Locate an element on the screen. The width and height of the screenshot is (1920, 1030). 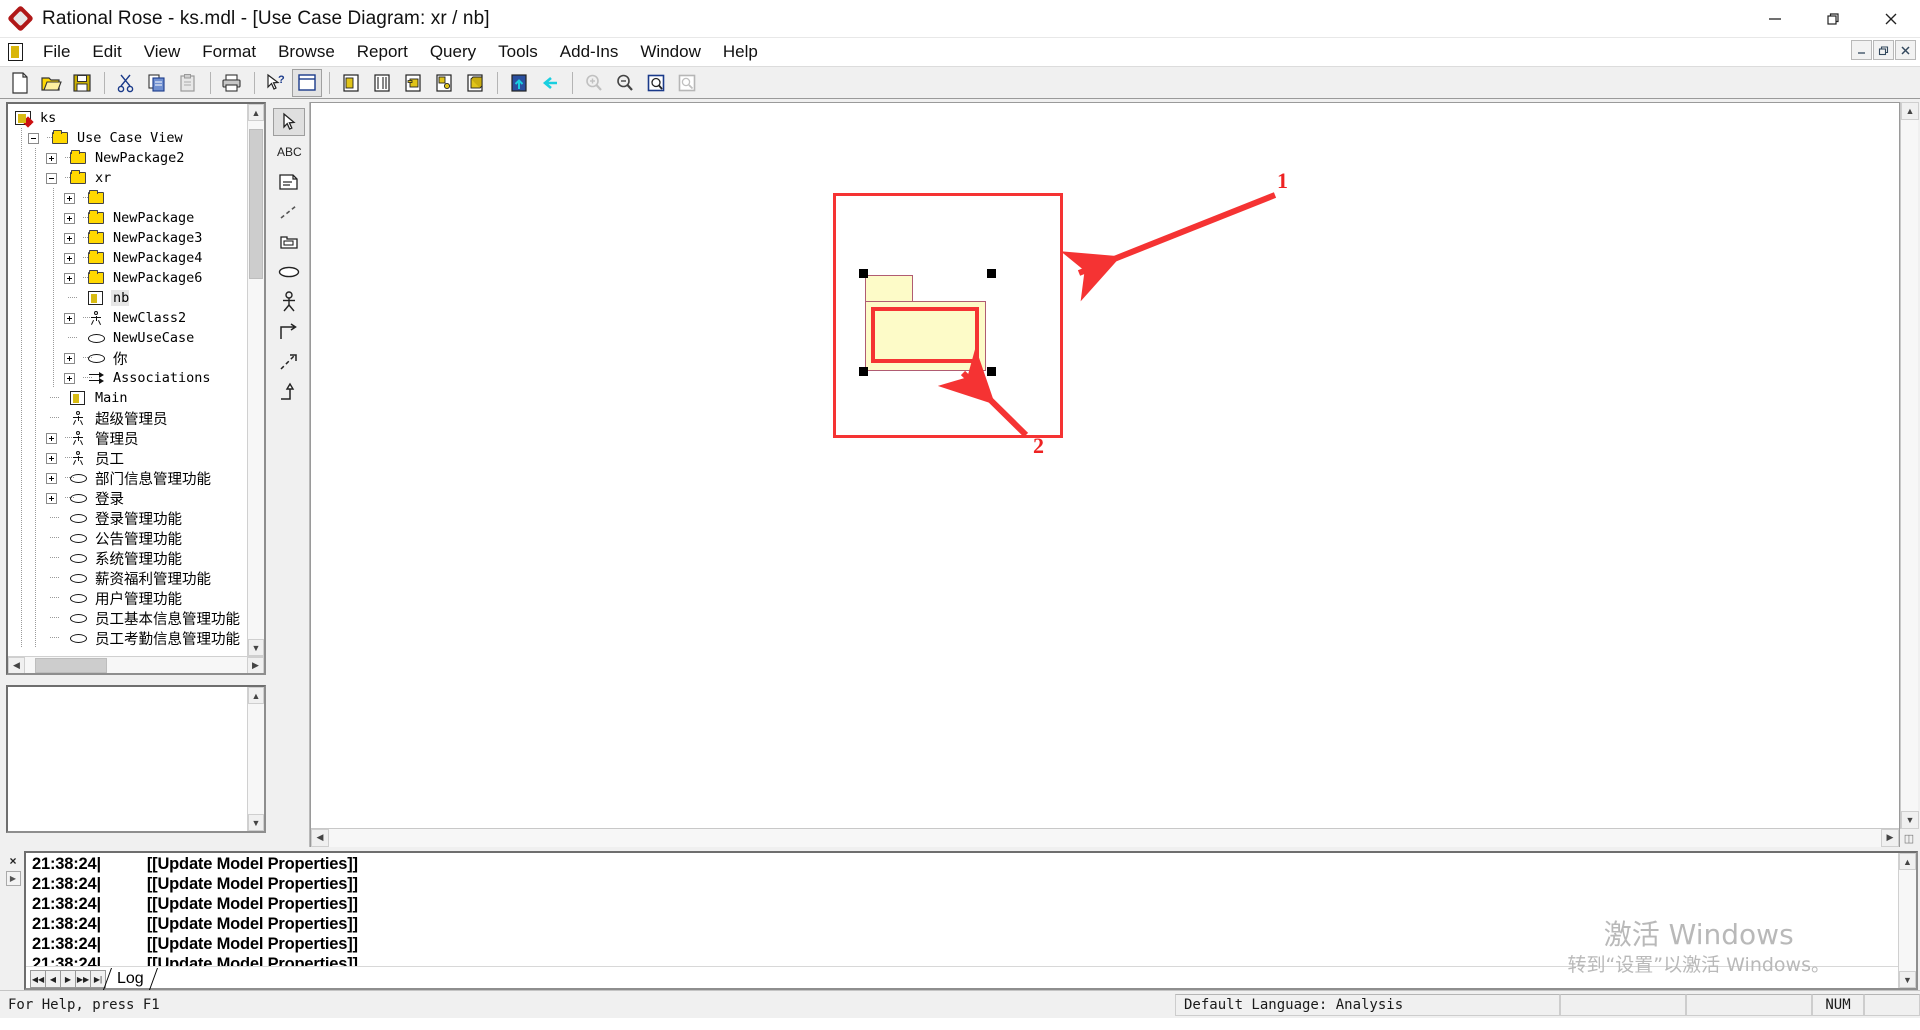
documentation-window: ▲ ▼ is located at coordinates (136, 759).